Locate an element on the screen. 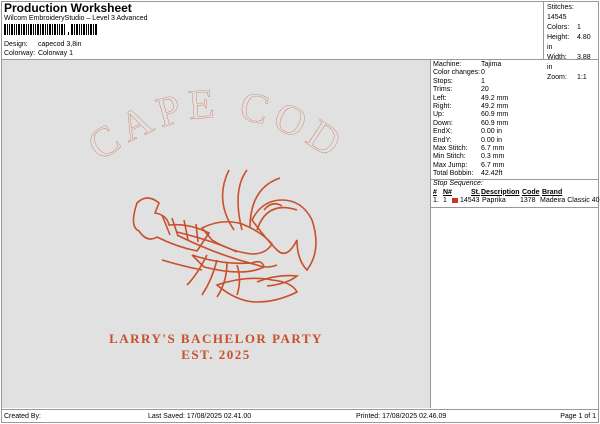 The width and height of the screenshot is (600, 424). property-row: Total Bobbin: 42.42ft is located at coordinates (515, 174).